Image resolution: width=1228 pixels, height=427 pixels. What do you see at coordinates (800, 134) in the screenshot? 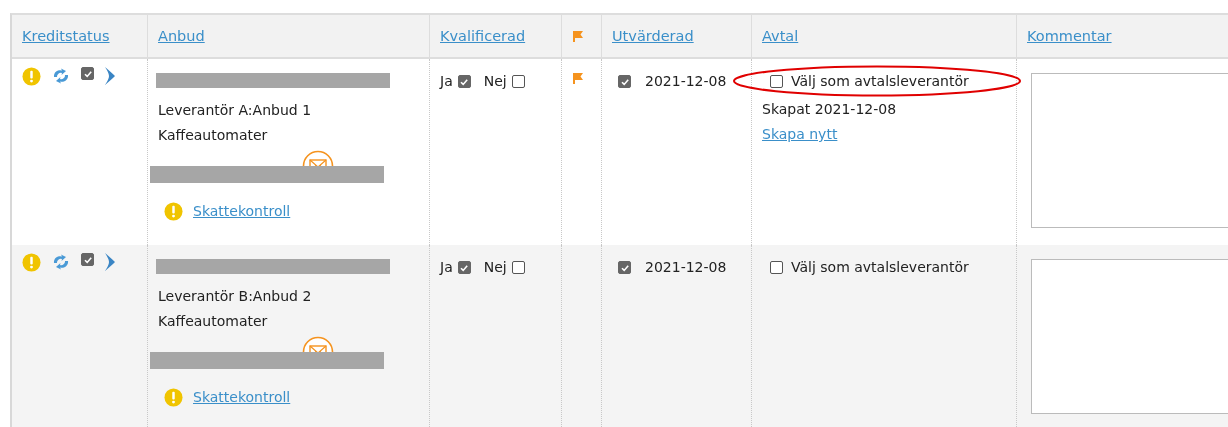
I see `create-new-link: Skapa nytt` at bounding box center [800, 134].